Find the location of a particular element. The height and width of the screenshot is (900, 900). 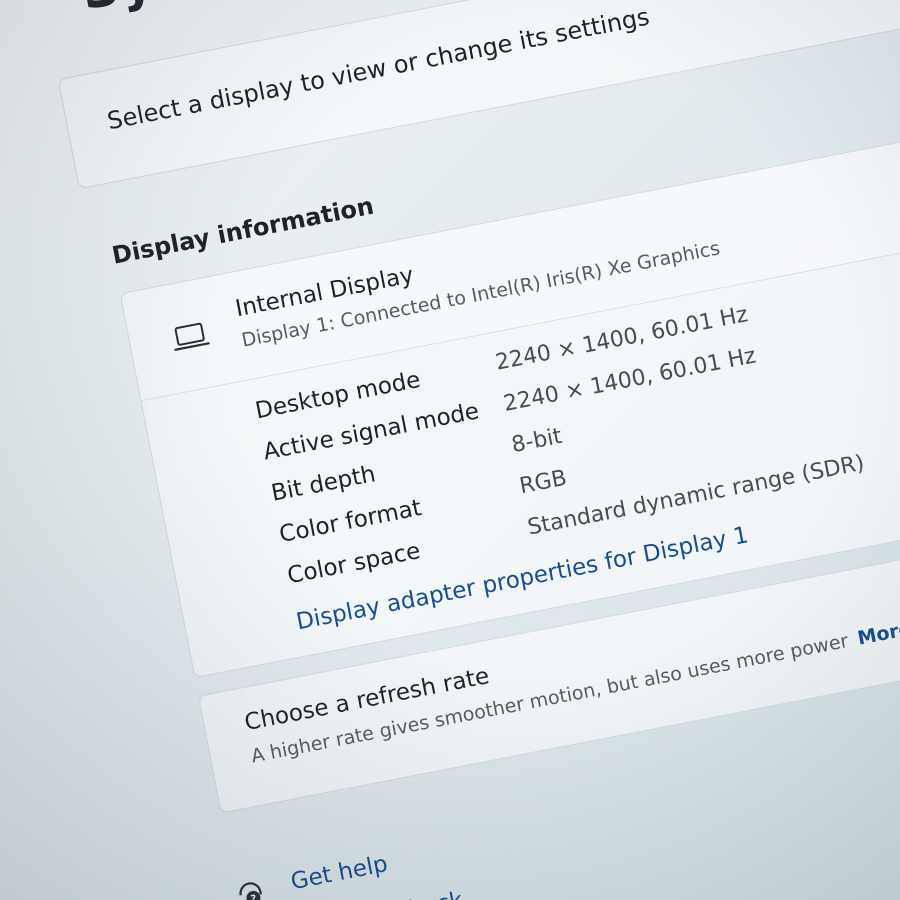

info-label: Color space is located at coordinates (354, 564).